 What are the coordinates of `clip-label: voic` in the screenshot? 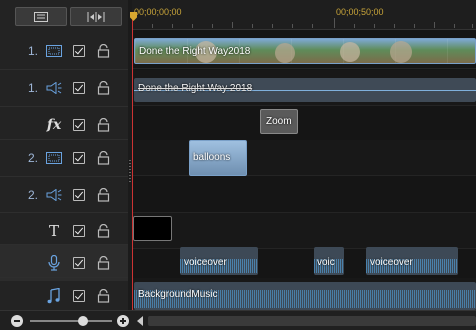 It's located at (326, 262).